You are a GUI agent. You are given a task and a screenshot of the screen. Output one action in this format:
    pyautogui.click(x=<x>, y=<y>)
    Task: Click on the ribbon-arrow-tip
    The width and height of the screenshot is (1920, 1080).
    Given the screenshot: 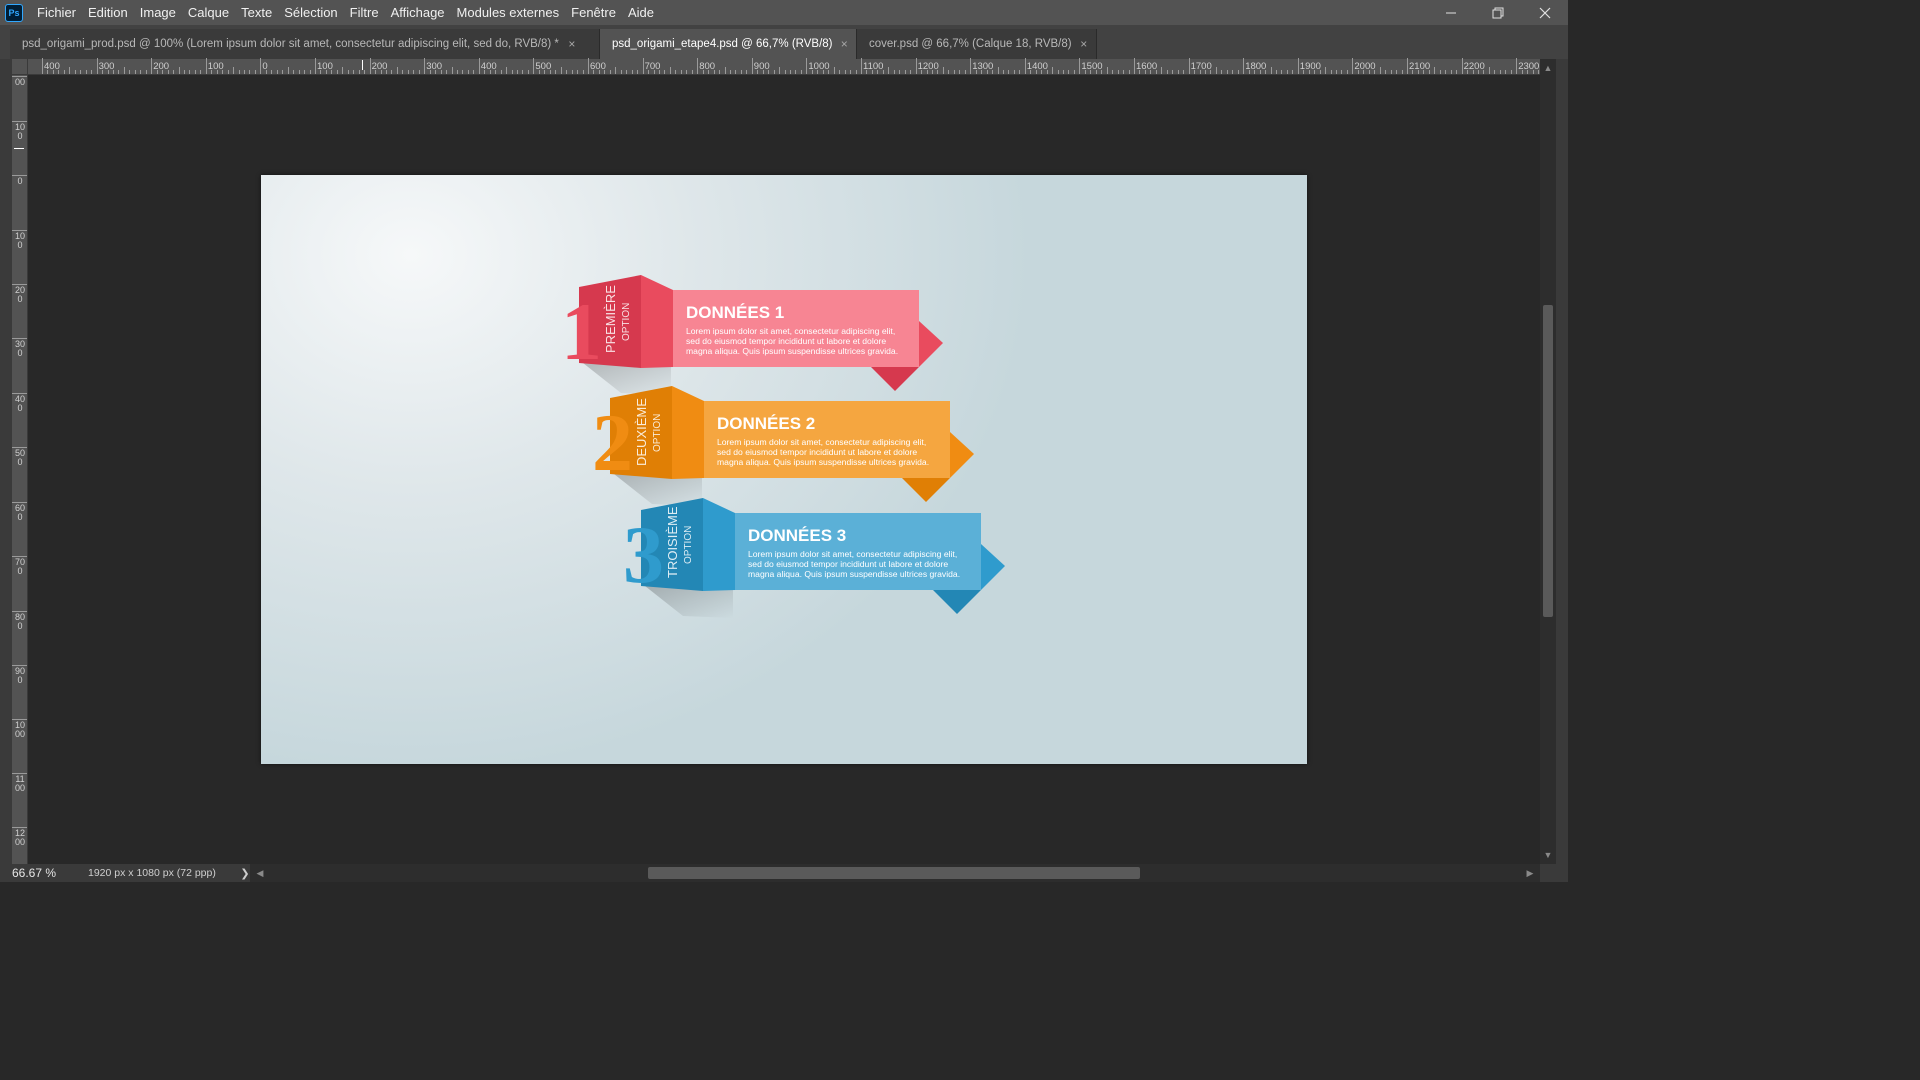 What is the action you would take?
    pyautogui.click(x=993, y=567)
    